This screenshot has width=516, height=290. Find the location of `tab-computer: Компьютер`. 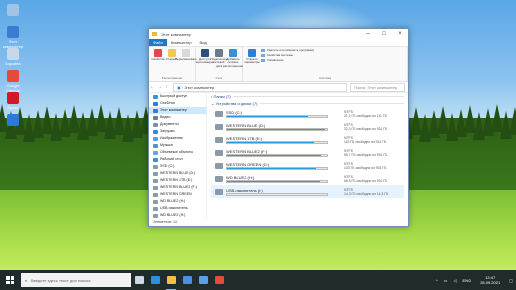

tab-computer: Компьютер is located at coordinates (181, 42).